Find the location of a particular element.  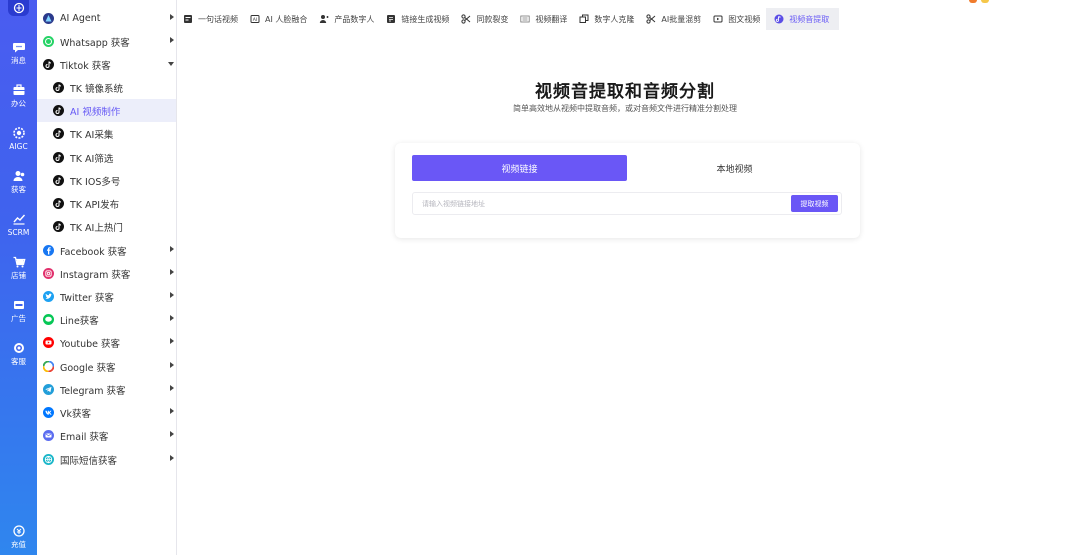

rail-item-scrm: SCRM is located at coordinates (18, 224).